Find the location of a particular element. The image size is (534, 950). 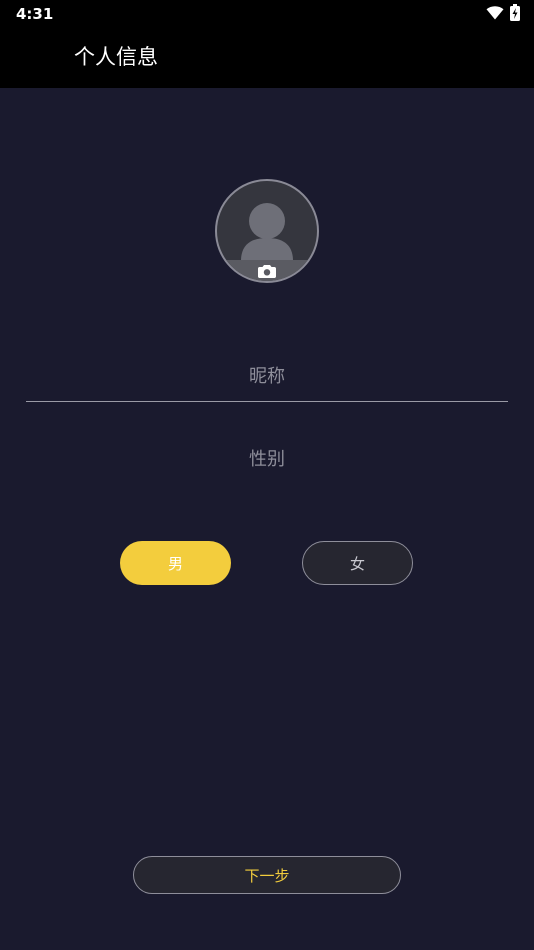

next-step-button: 下一步 is located at coordinates (267, 875).